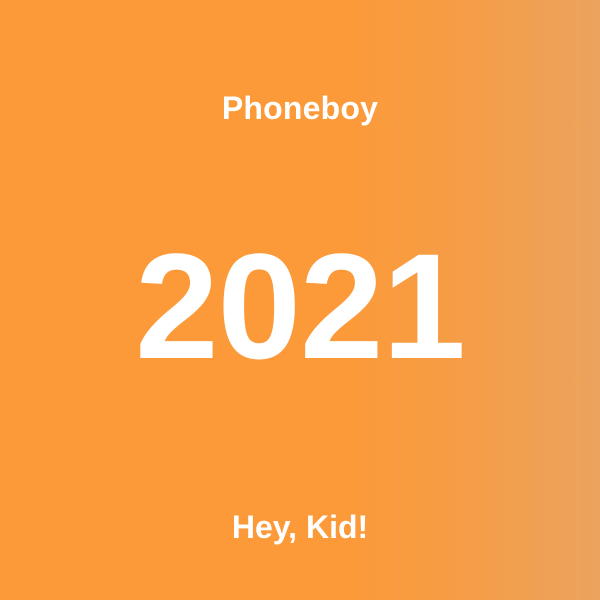 This screenshot has height=600, width=600. Describe the element at coordinates (300, 527) in the screenshot. I see `album-title: Hey, Kid!` at that location.